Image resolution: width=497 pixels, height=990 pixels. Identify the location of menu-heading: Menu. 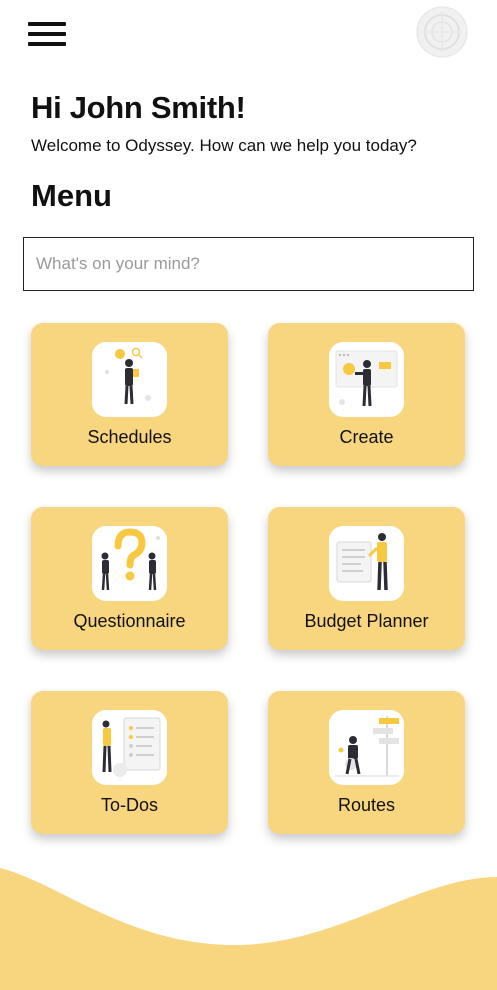
(71, 195).